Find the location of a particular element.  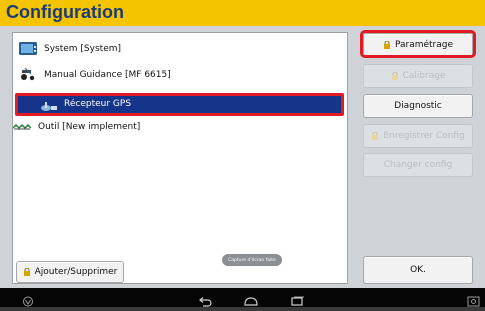

ajouter-supprimer-label: Ajouter/Supprimer is located at coordinates (76, 272).